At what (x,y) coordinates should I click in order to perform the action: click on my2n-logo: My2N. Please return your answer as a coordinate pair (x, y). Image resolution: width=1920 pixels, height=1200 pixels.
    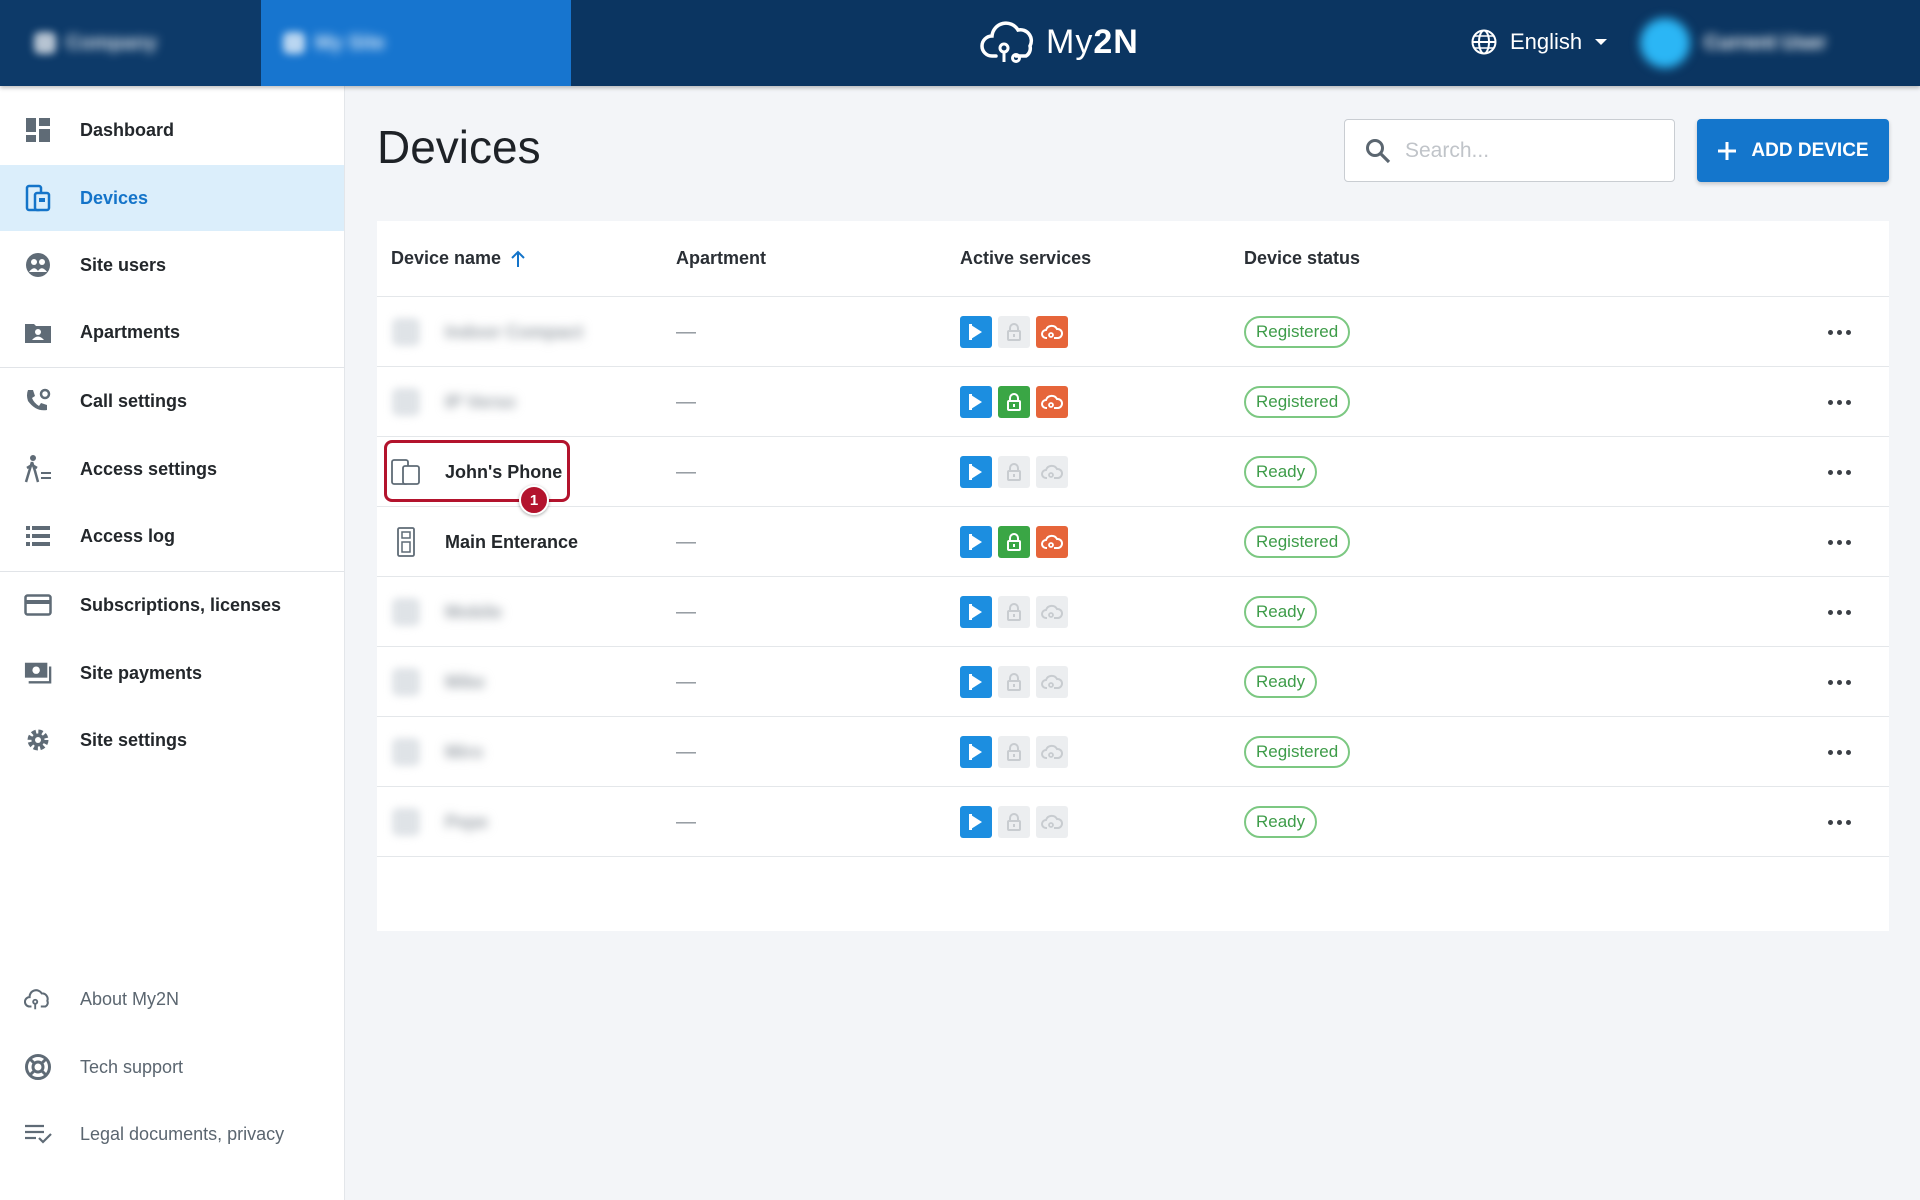
    Looking at the image, I should click on (1059, 42).